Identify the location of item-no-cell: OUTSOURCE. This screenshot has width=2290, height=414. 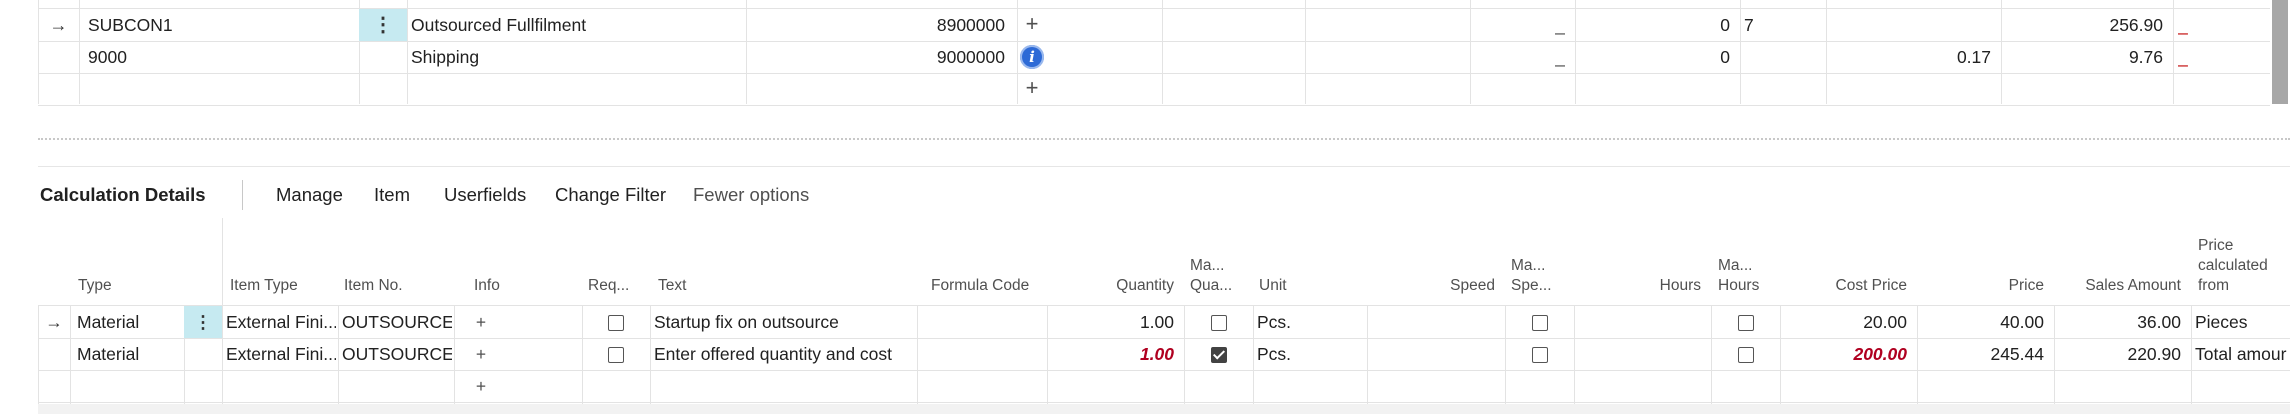
(397, 354).